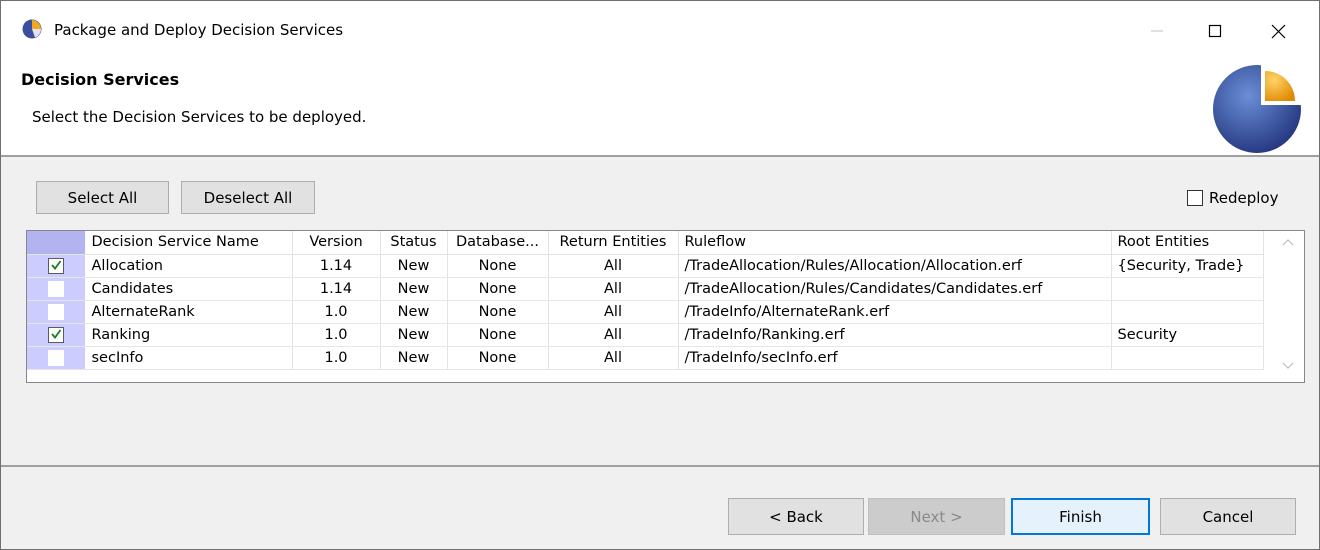 The image size is (1320, 550). Describe the element at coordinates (1080, 516) in the screenshot. I see `finish-button: Finish` at that location.